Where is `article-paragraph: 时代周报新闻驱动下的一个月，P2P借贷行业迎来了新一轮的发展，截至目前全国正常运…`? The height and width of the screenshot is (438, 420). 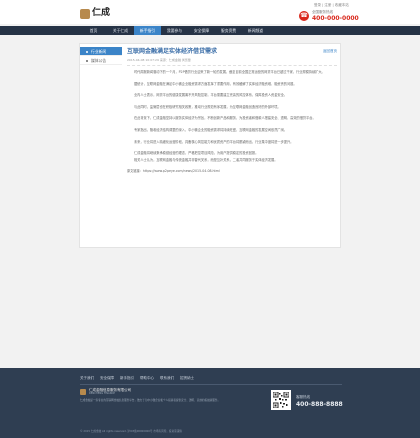 article-paragraph: 时代周报新闻驱动下的一个月，P2P借贷行业迎来了新一轮的发展，截至目前全国正常运… is located at coordinates (229, 72).